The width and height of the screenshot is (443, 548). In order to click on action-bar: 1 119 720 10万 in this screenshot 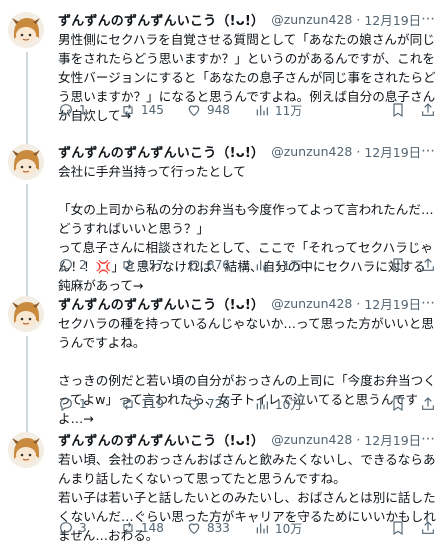, I will do `click(247, 404)`.